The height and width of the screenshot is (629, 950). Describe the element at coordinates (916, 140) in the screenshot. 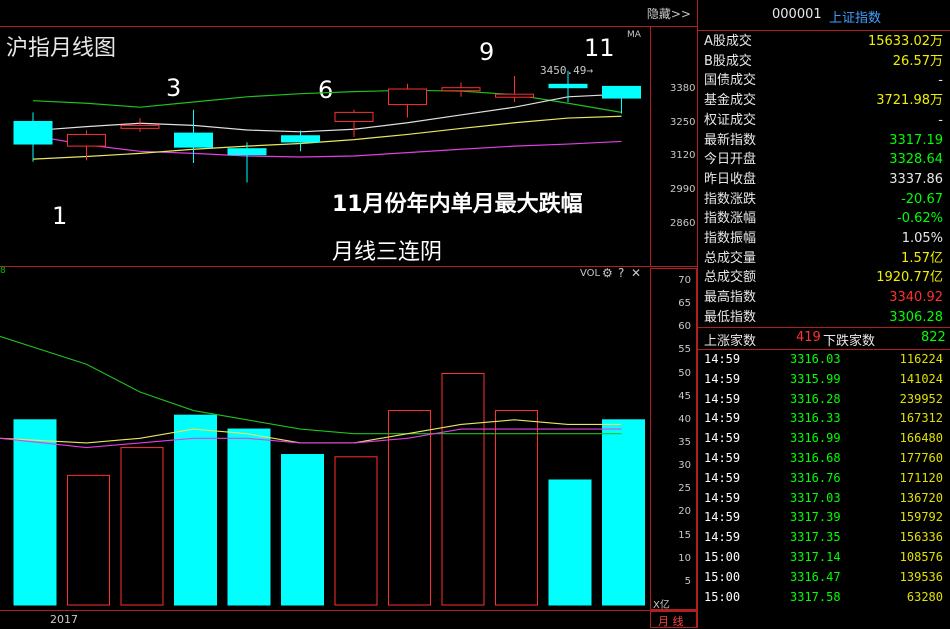

I see `stat-value: 3317.19` at that location.